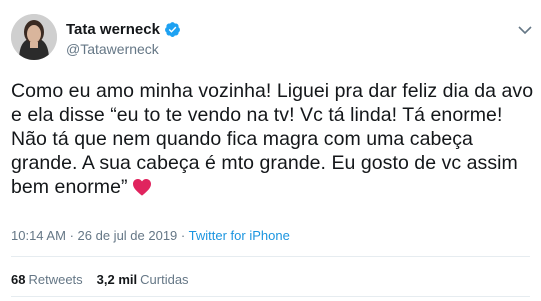 The image size is (541, 301). What do you see at coordinates (117, 279) in the screenshot?
I see `likes-count: 3,2 mil` at bounding box center [117, 279].